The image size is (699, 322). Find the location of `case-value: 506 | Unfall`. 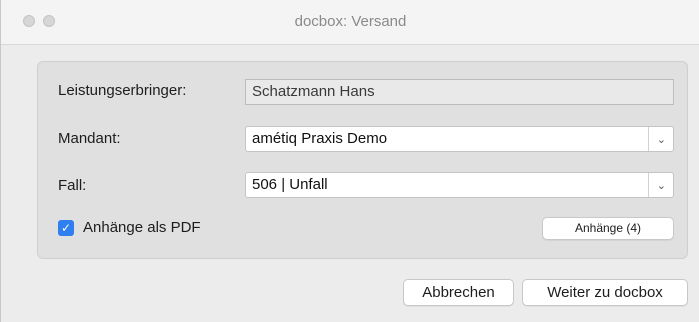

case-value: 506 | Unfall is located at coordinates (290, 184).